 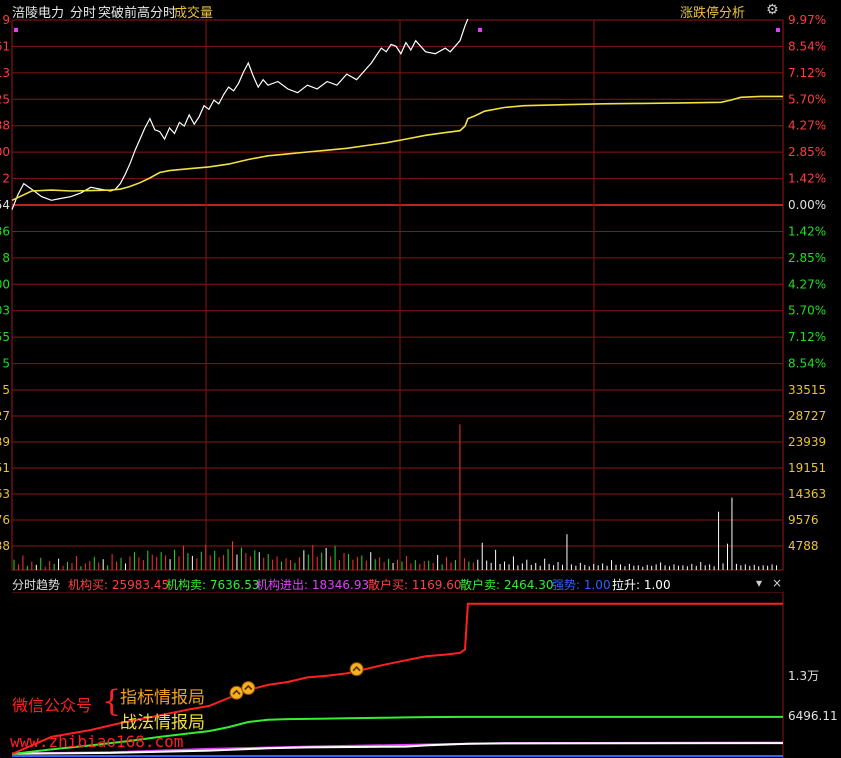 I want to click on watermark-wechat: 微信公众号, so click(x=52, y=705).